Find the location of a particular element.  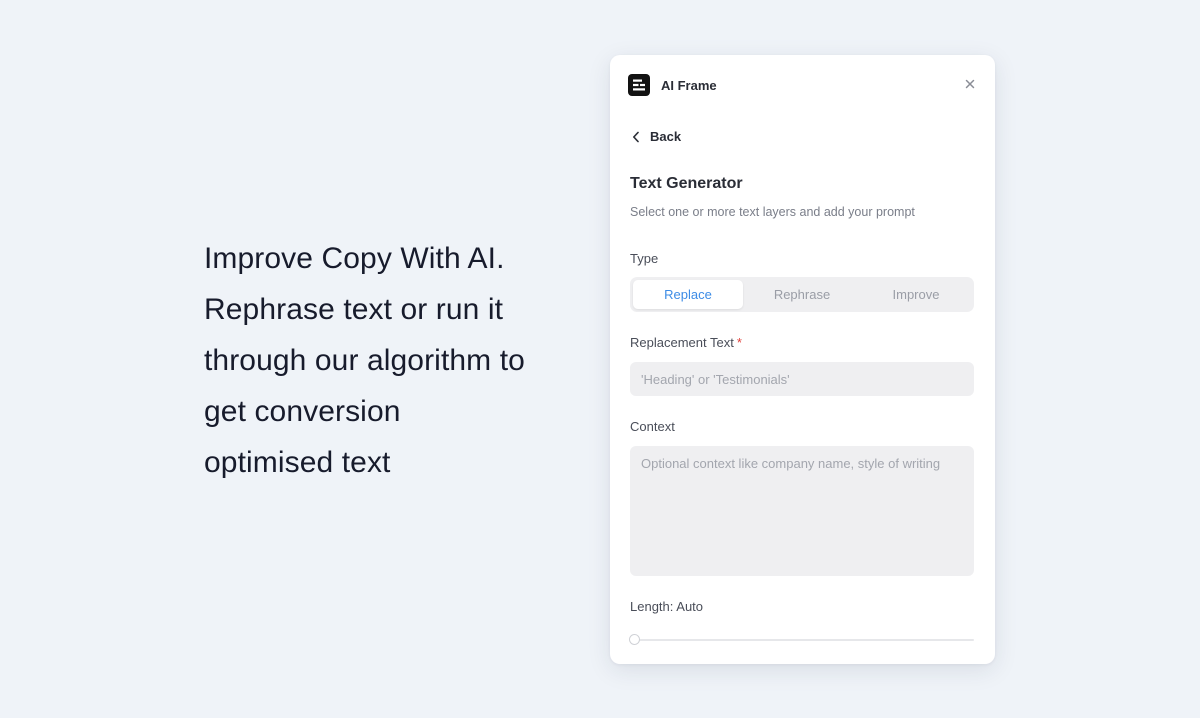

type-option-rephrase: Rephrase is located at coordinates (802, 294).